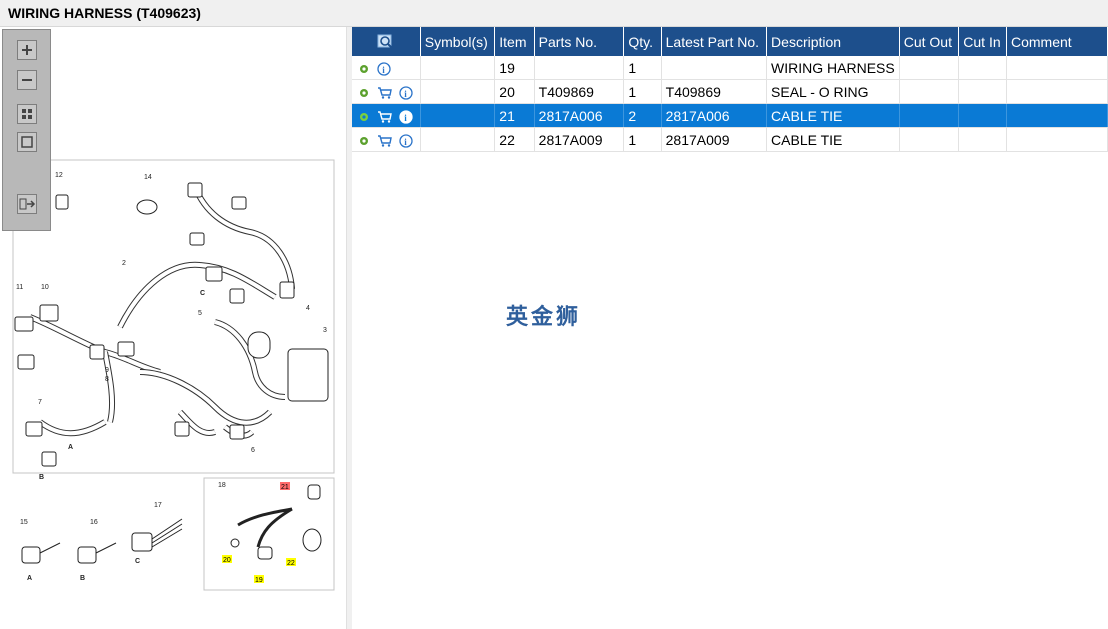 Image resolution: width=1108 pixels, height=629 pixels. I want to click on table-row: i 20 T409869 1 T409869 SEAL - O RING, so click(730, 91).